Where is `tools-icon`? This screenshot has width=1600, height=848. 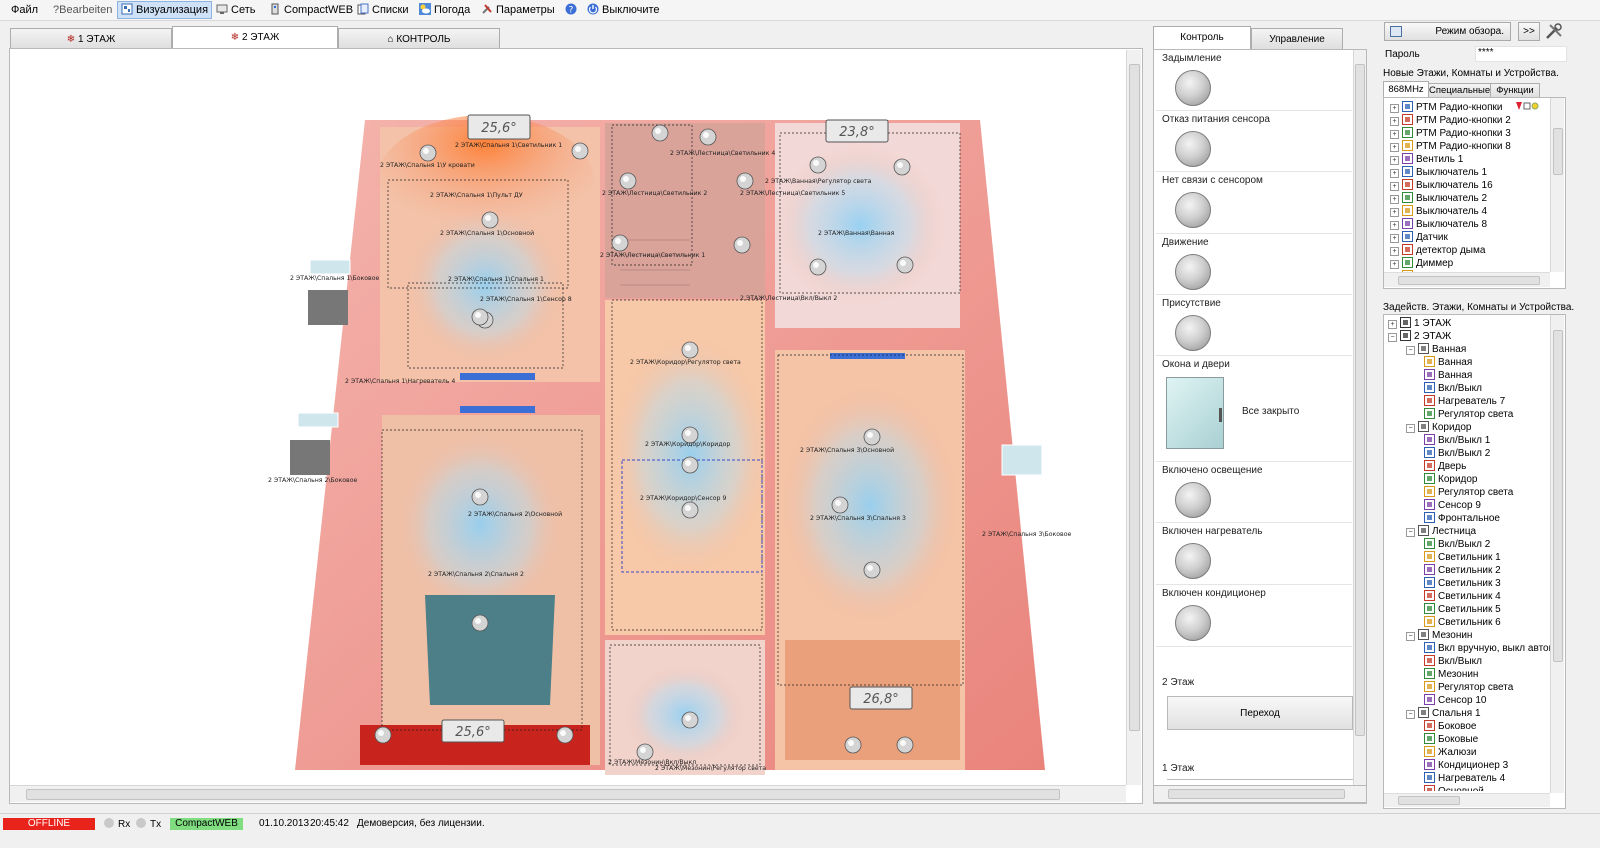 tools-icon is located at coordinates (1554, 31).